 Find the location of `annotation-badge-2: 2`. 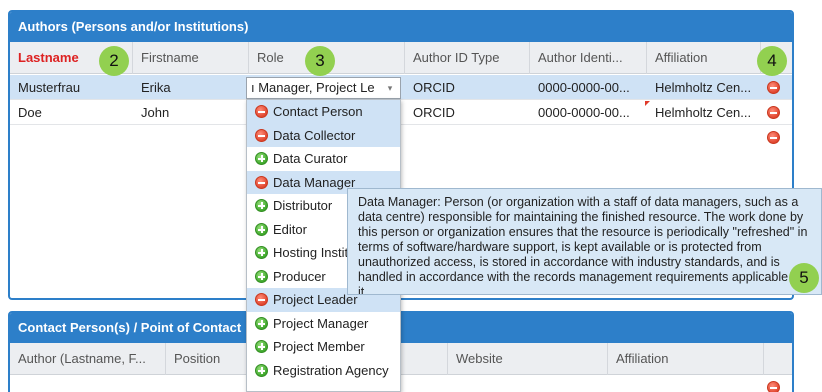

annotation-badge-2: 2 is located at coordinates (114, 61).